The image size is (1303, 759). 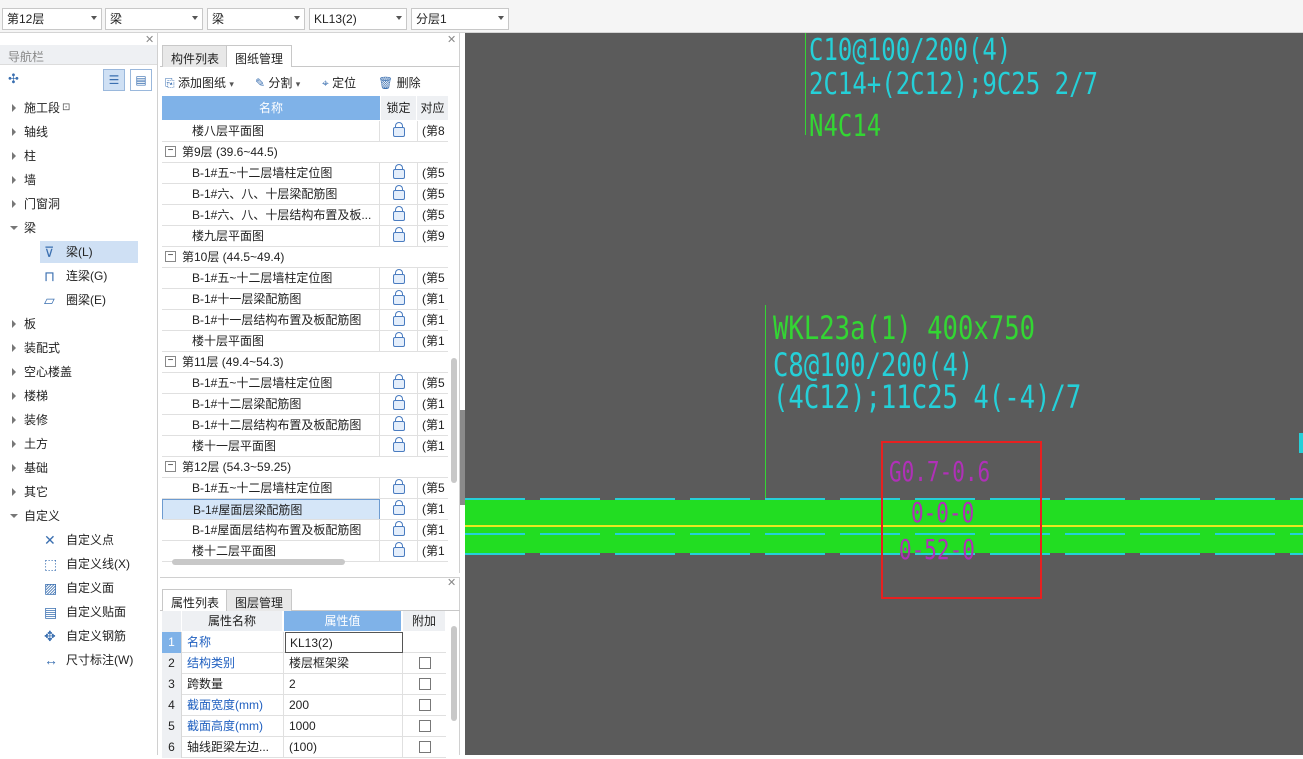 I want to click on floor-group-row: − 第12层 (54.3~59.25), so click(x=305, y=467).